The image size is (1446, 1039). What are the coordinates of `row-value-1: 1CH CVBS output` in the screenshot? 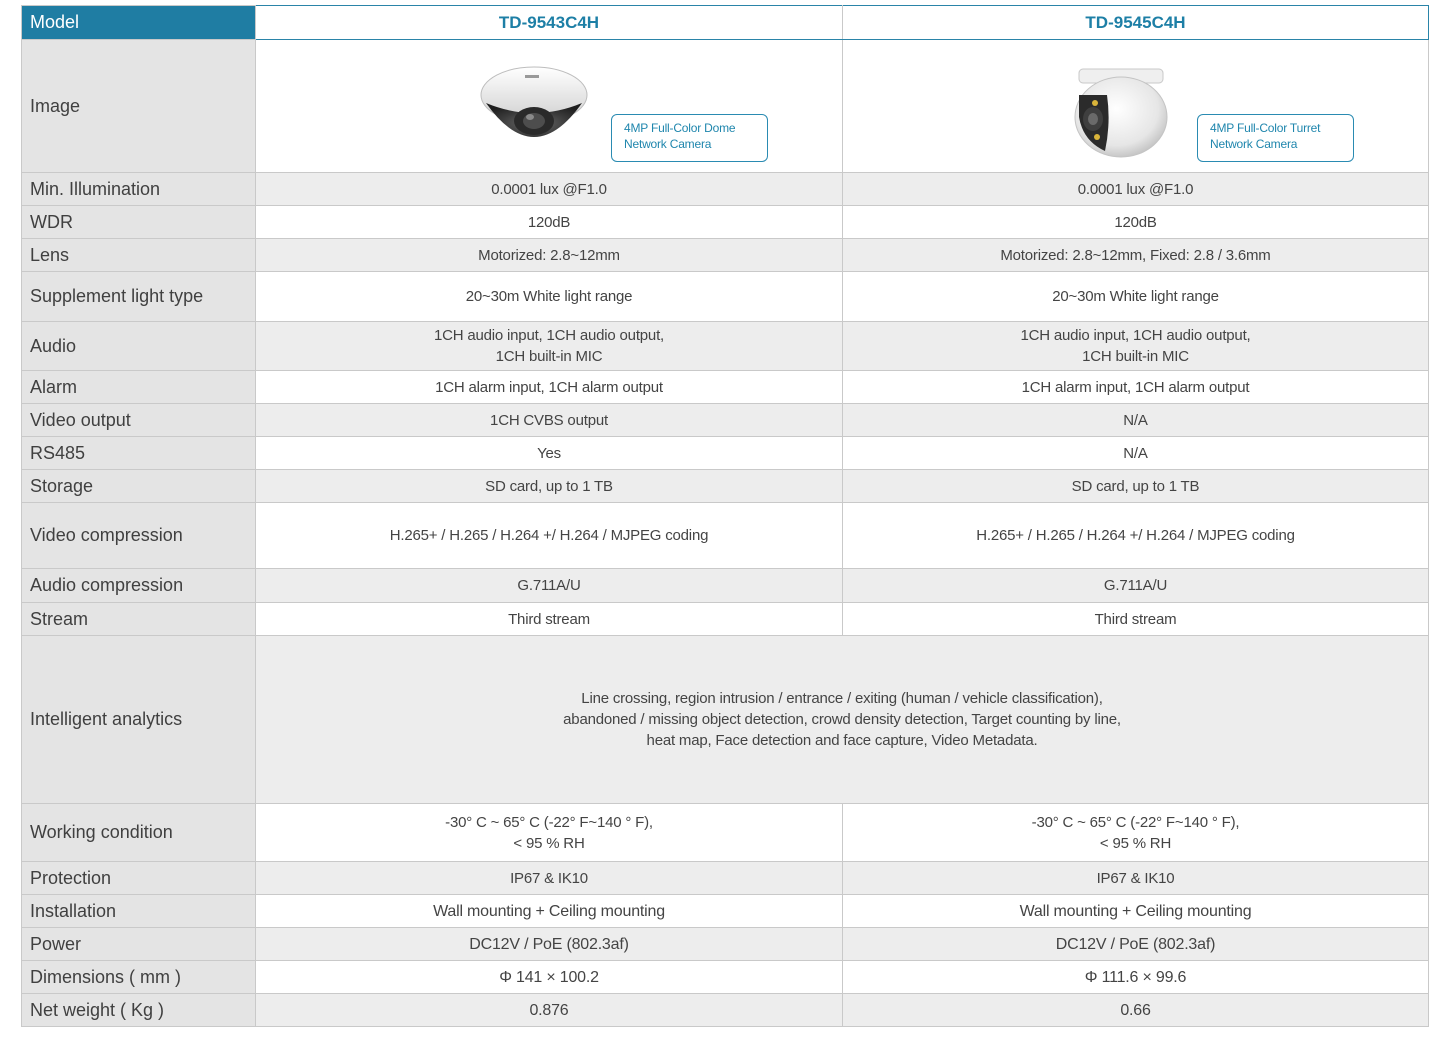 It's located at (549, 420).